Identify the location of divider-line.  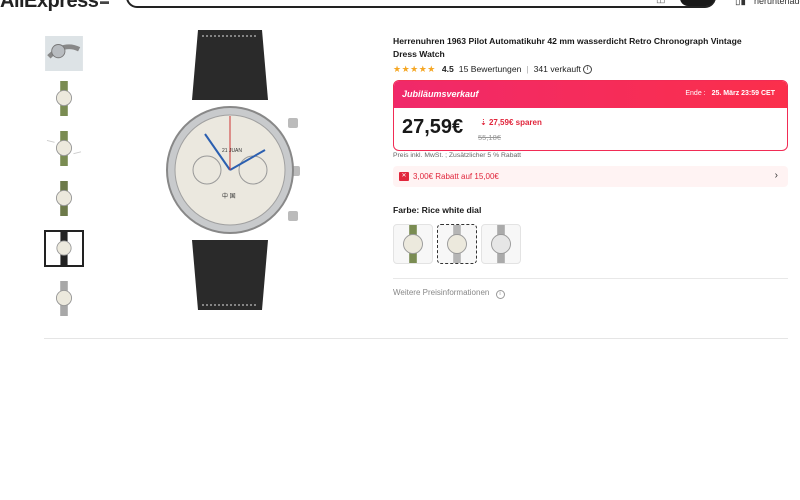
(590, 278).